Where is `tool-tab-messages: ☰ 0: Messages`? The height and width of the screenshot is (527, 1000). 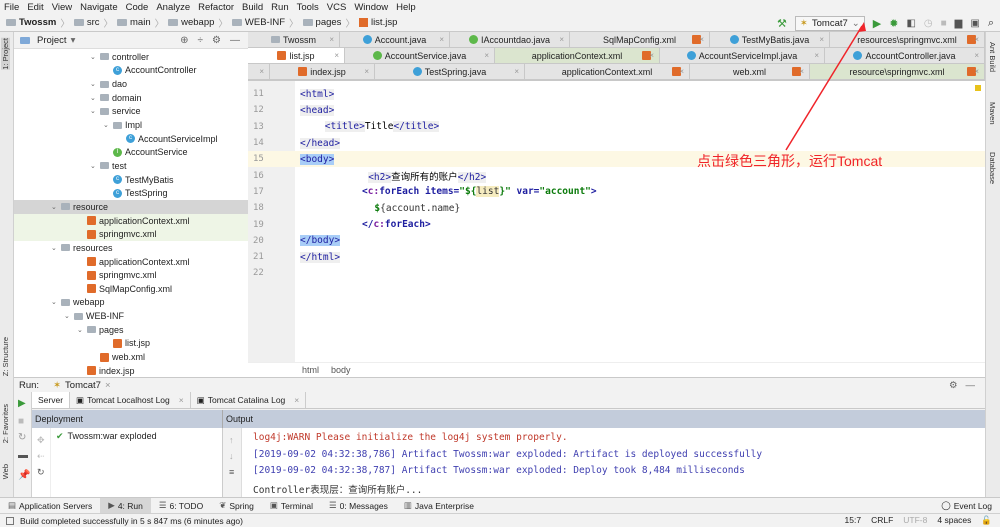 tool-tab-messages: ☰ 0: Messages is located at coordinates (358, 505).